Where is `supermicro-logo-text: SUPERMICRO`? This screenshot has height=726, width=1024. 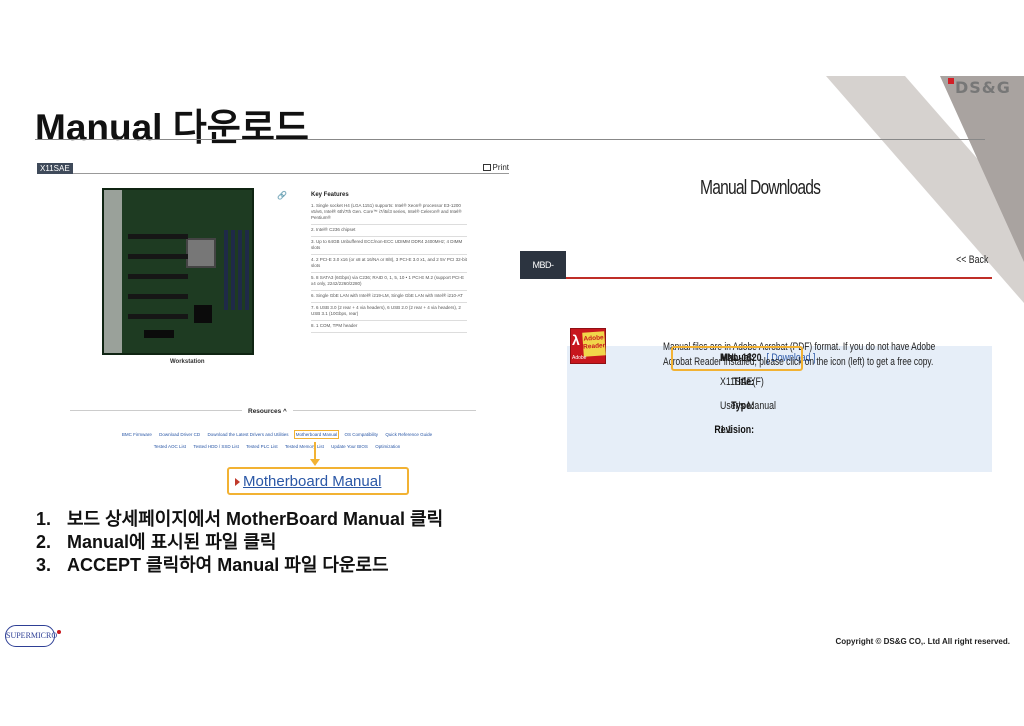 supermicro-logo-text: SUPERMICRO is located at coordinates (32, 635).